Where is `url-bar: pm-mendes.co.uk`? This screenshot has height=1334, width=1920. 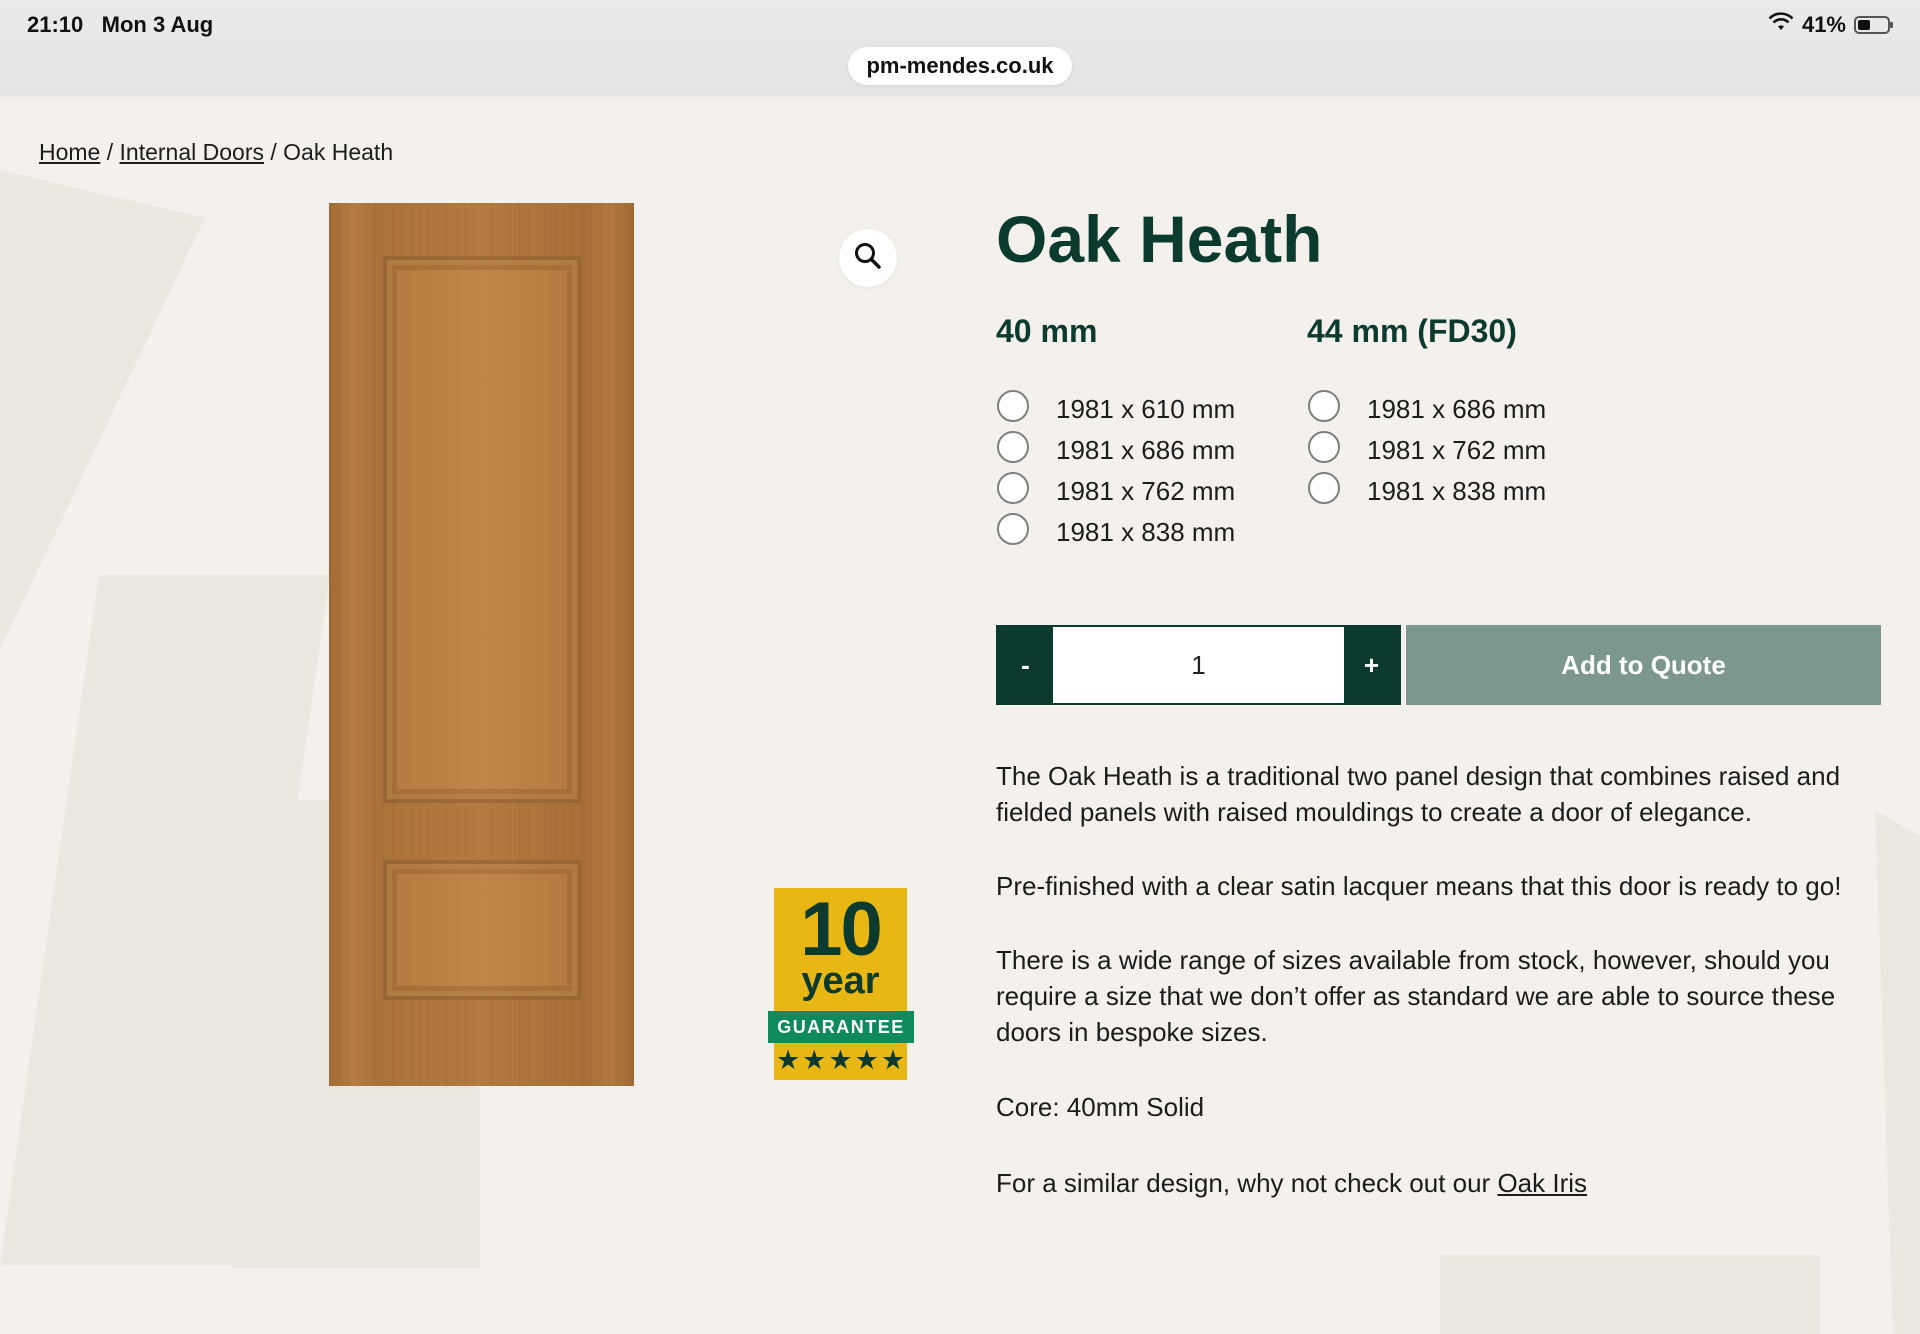
url-bar: pm-mendes.co.uk is located at coordinates (960, 66).